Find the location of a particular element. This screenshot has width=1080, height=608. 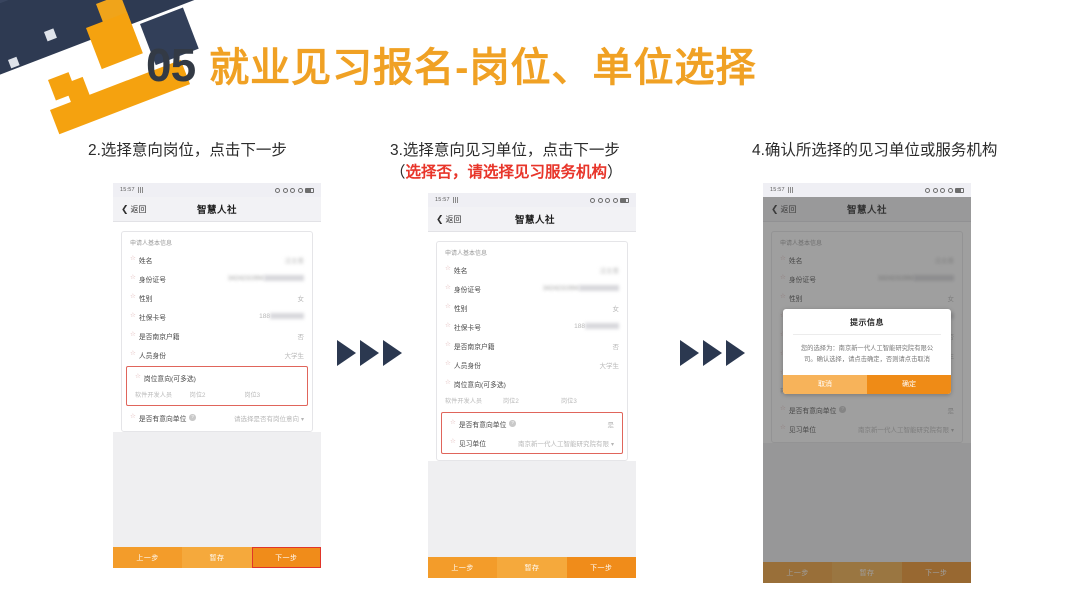

nav-bar: ❮ 返回 智慧人社 is located at coordinates (532, 219).